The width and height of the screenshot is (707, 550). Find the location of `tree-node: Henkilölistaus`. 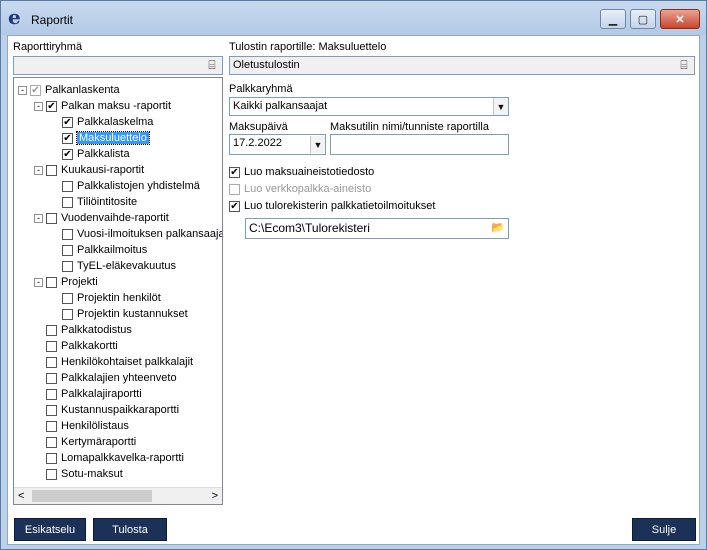

tree-node: Henkilölistaus is located at coordinates (81, 426).